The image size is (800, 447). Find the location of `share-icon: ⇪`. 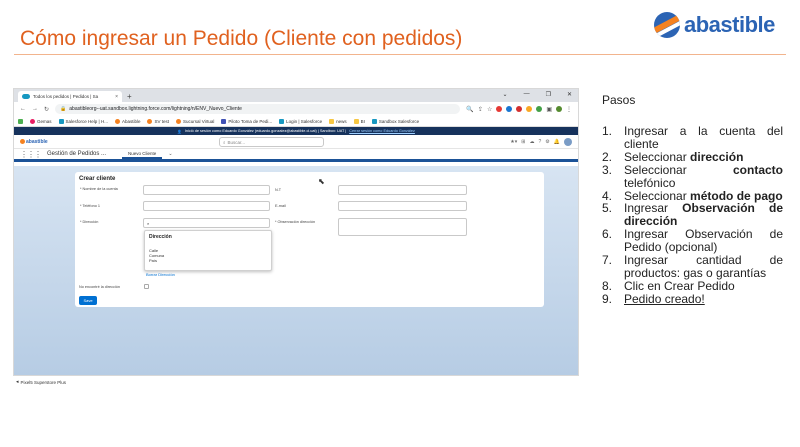

share-icon: ⇪ is located at coordinates (480, 109).